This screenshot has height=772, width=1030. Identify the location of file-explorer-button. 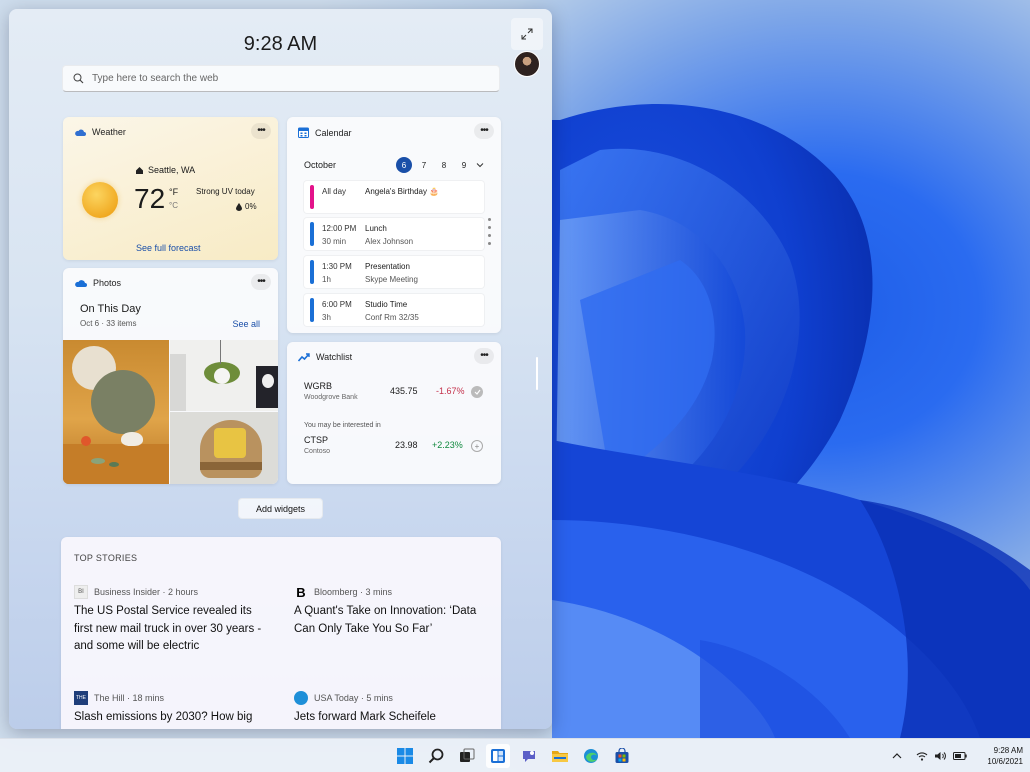
(560, 756).